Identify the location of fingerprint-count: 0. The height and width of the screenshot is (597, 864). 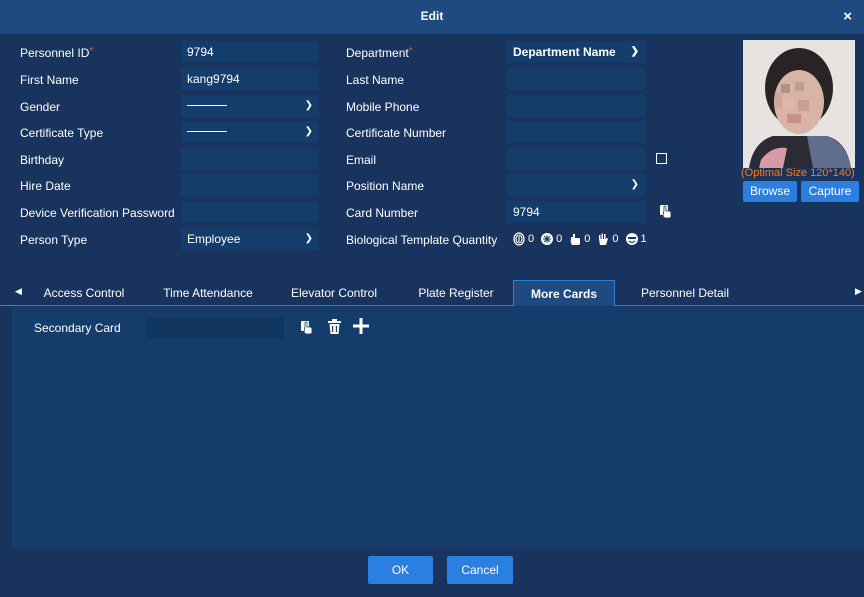
(531, 239).